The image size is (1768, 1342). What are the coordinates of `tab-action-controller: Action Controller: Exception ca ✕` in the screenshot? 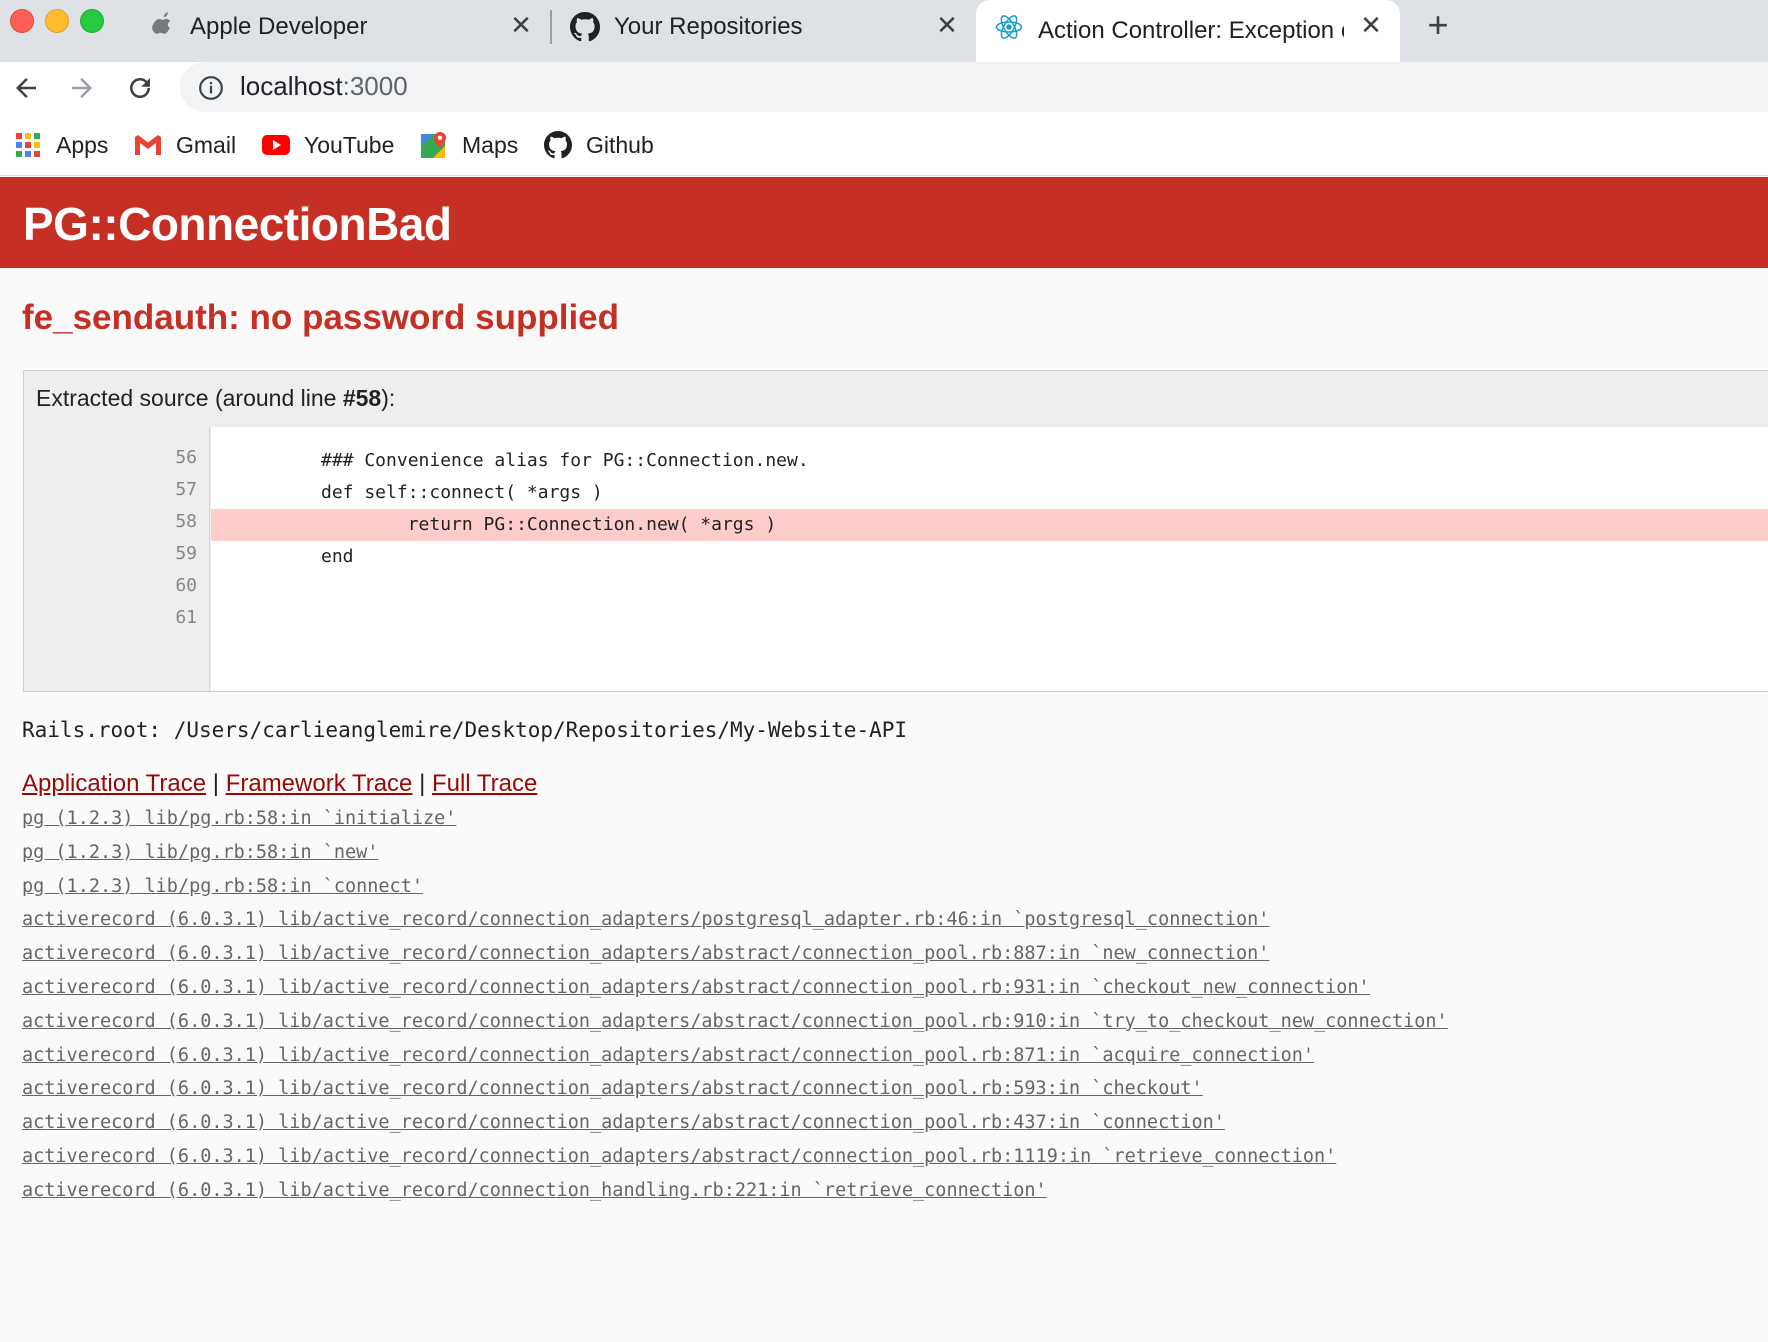 It's located at (1188, 31).